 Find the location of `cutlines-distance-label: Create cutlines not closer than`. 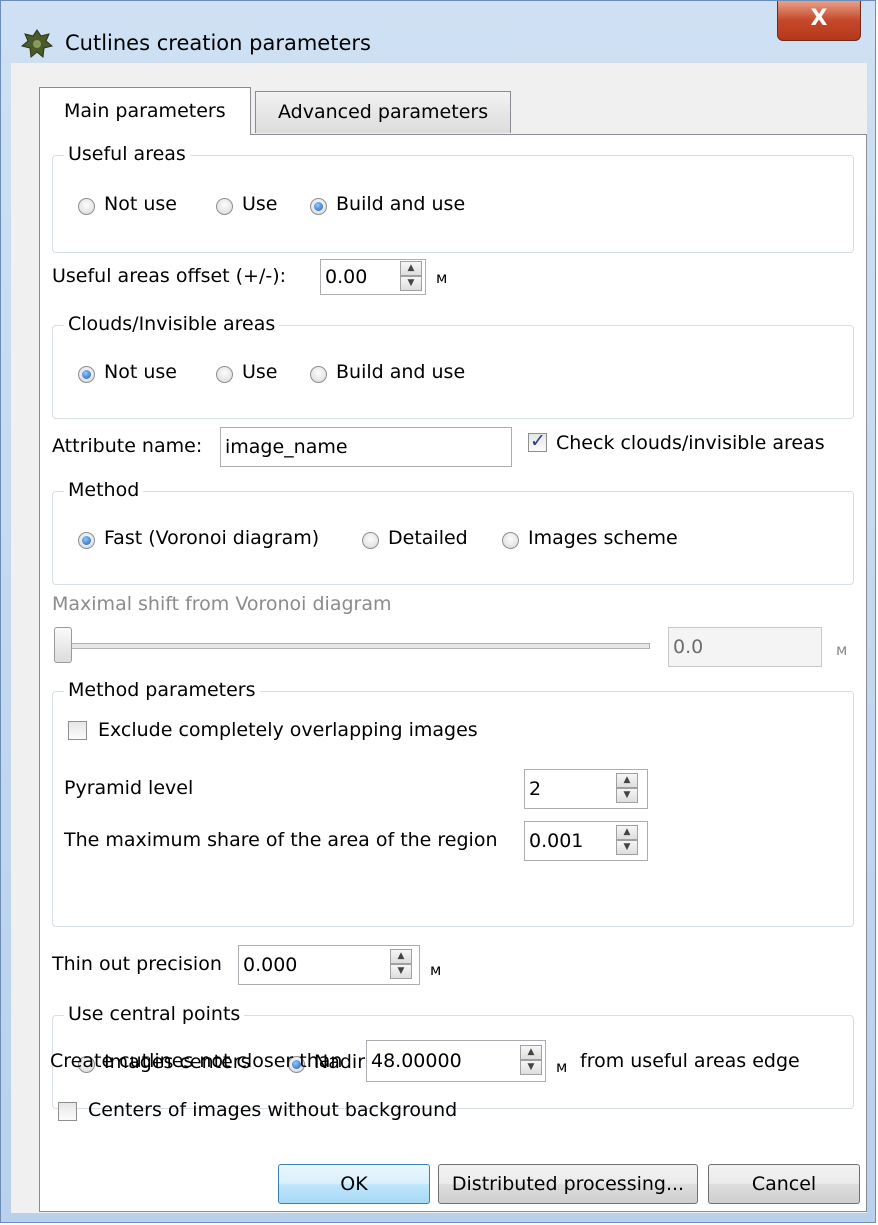

cutlines-distance-label: Create cutlines not closer than is located at coordinates (196, 1061).